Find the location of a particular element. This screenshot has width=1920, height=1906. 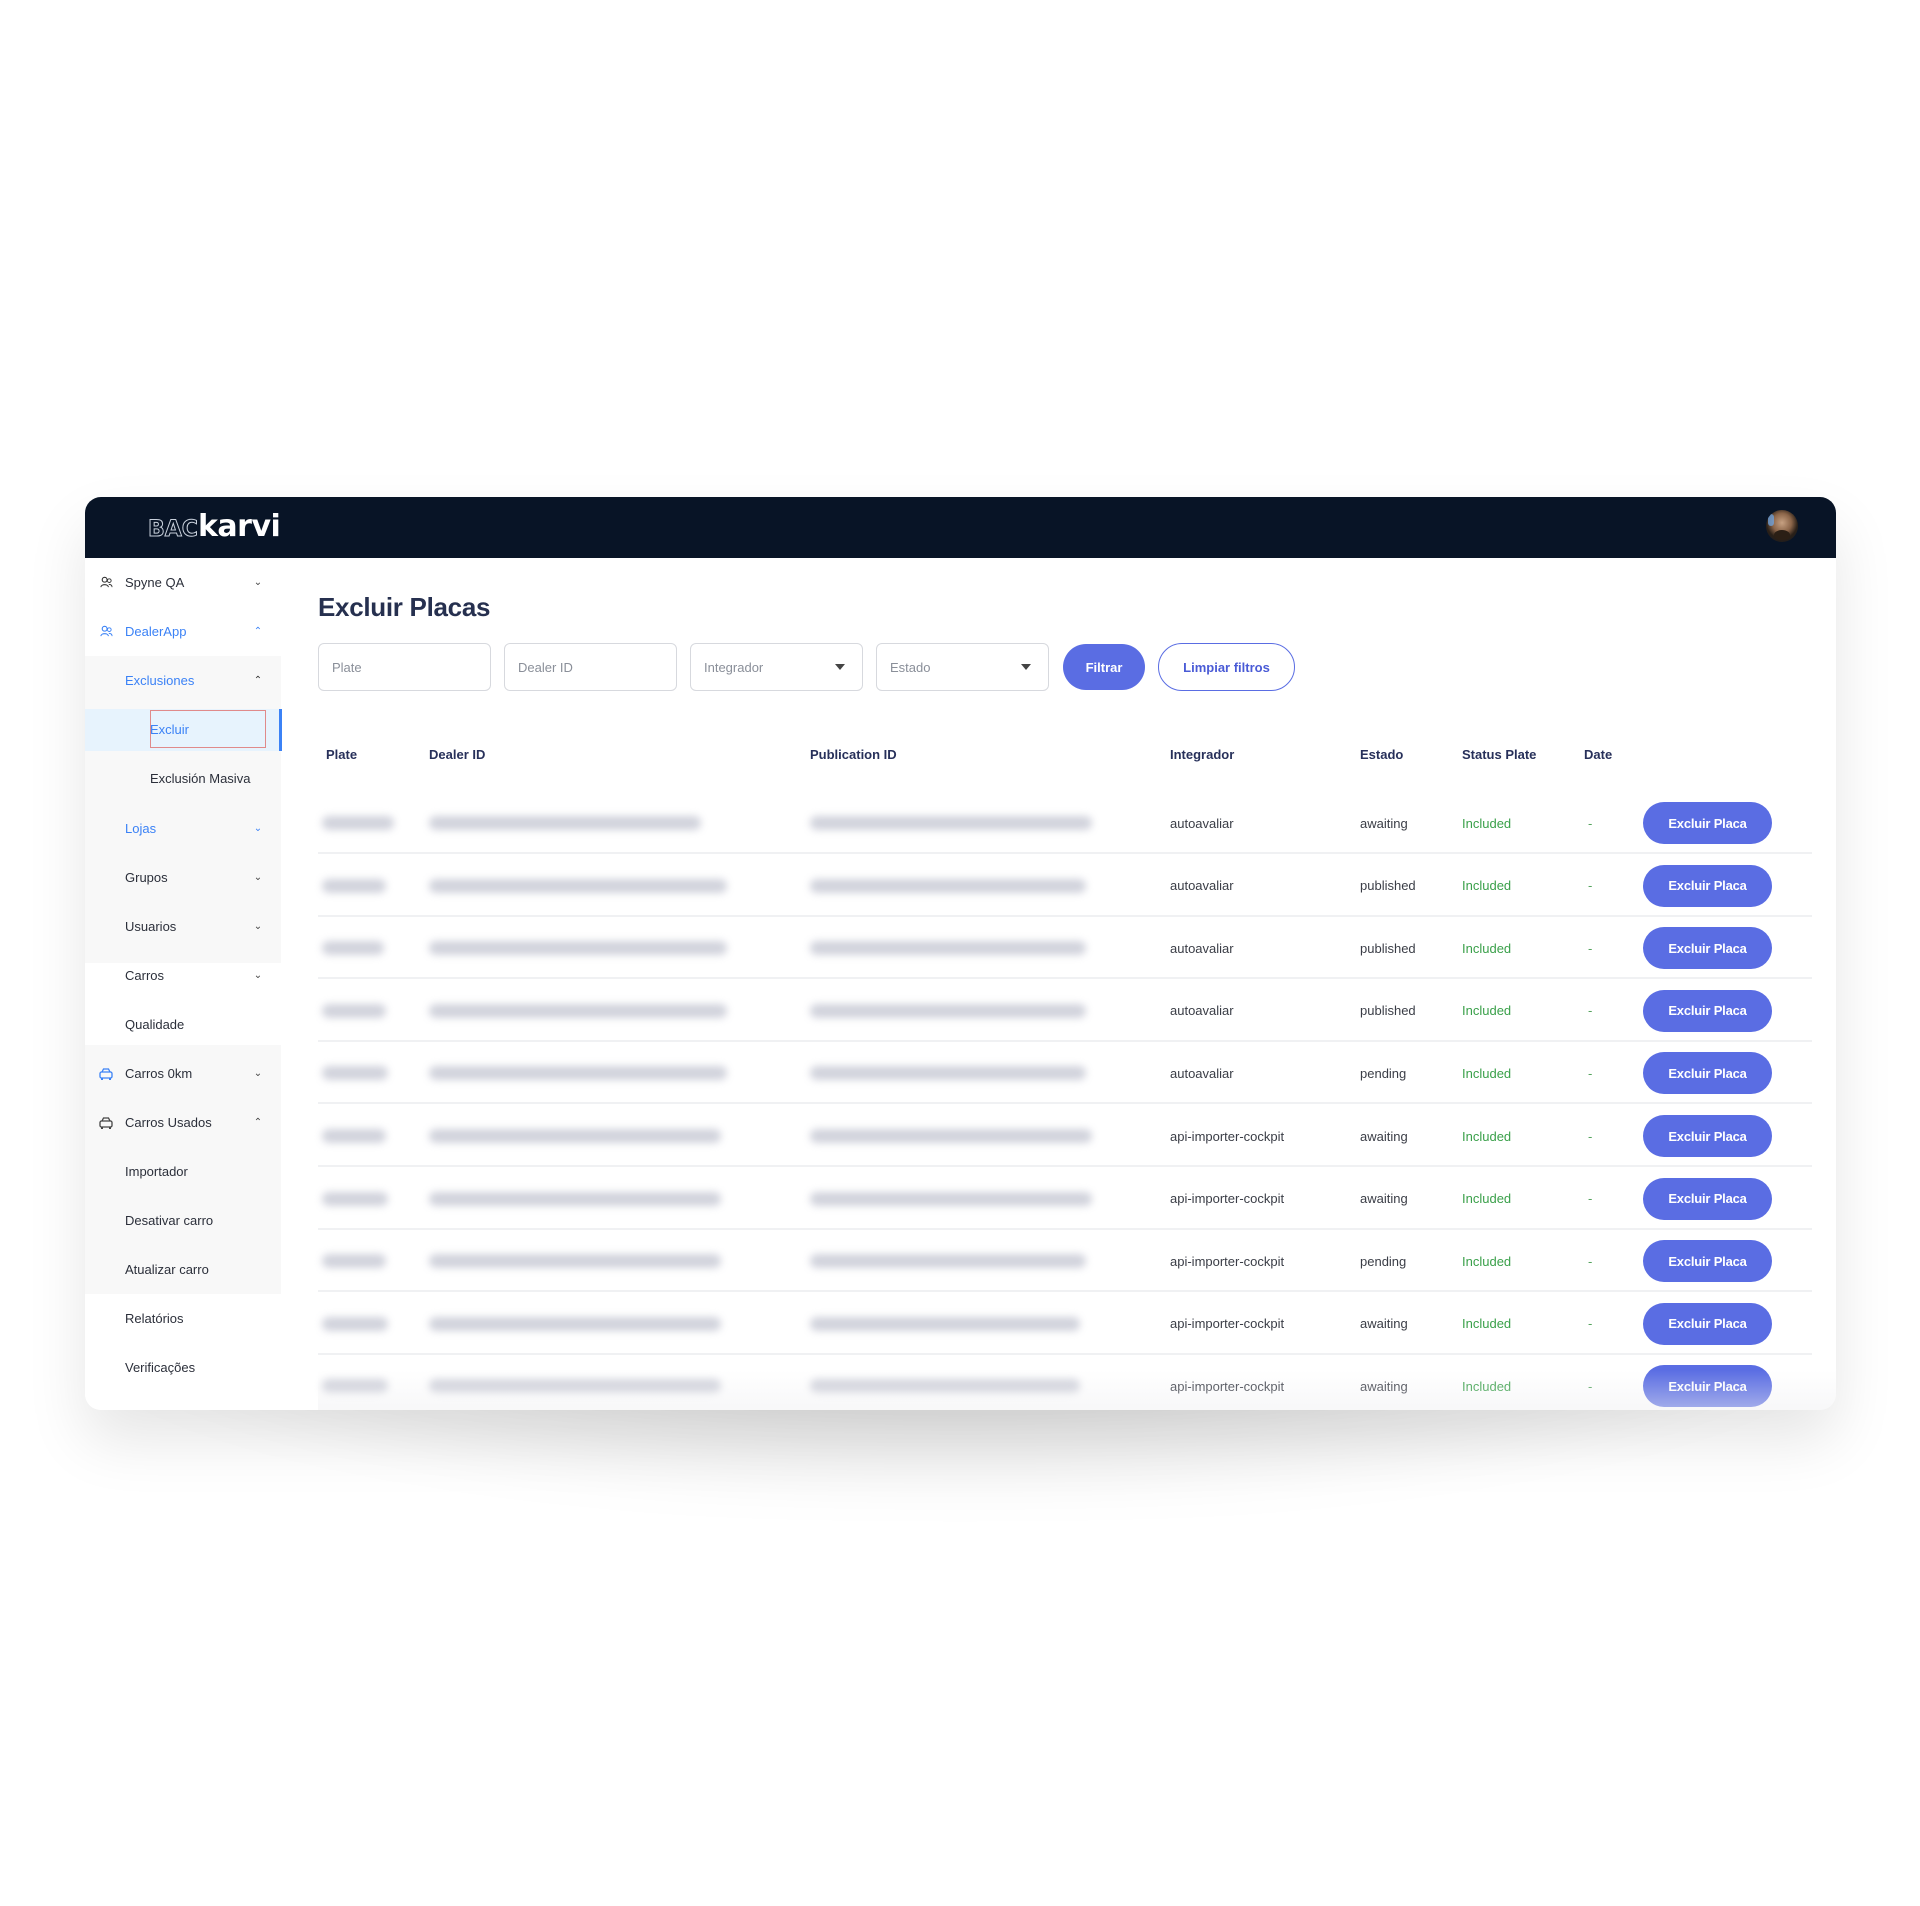

dealer-id-placeholder: Dealer ID is located at coordinates (545, 667).